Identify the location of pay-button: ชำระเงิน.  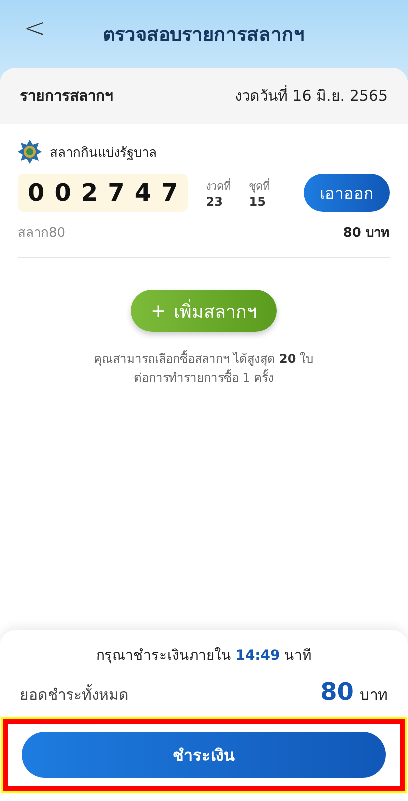
(204, 755).